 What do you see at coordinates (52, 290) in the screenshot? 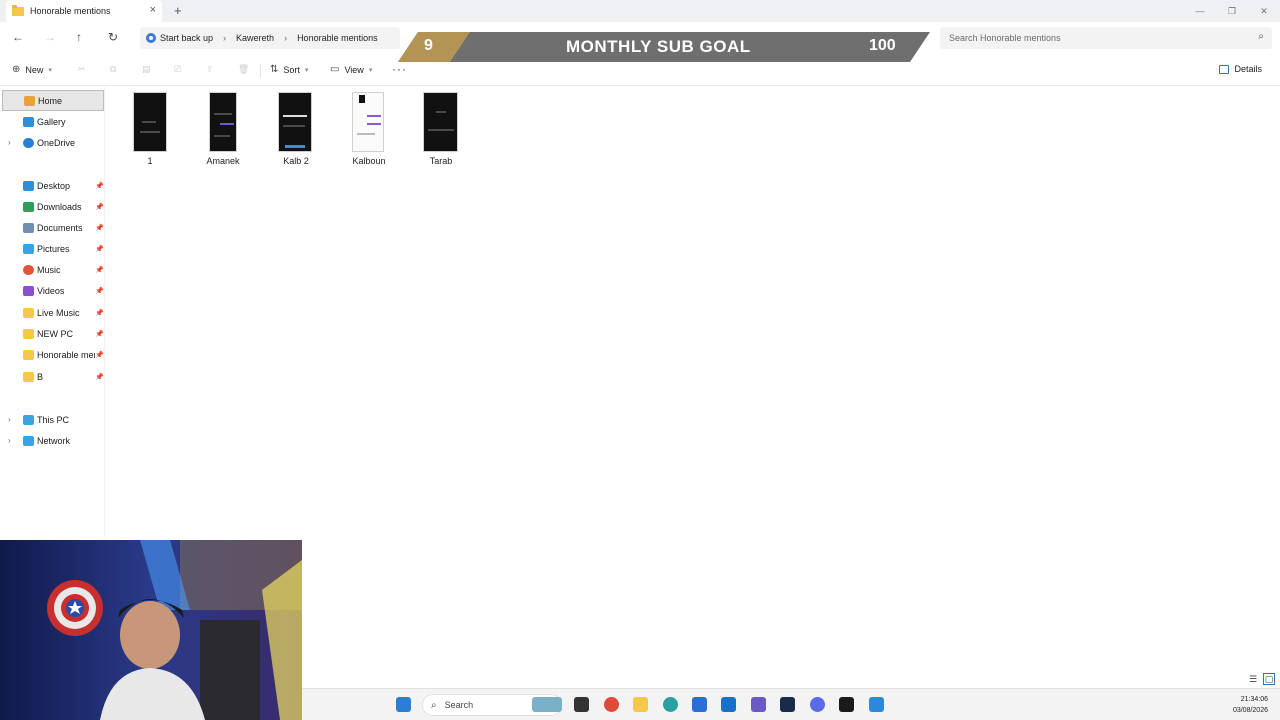
I see `sidebar-item-videos: Videos 📌` at bounding box center [52, 290].